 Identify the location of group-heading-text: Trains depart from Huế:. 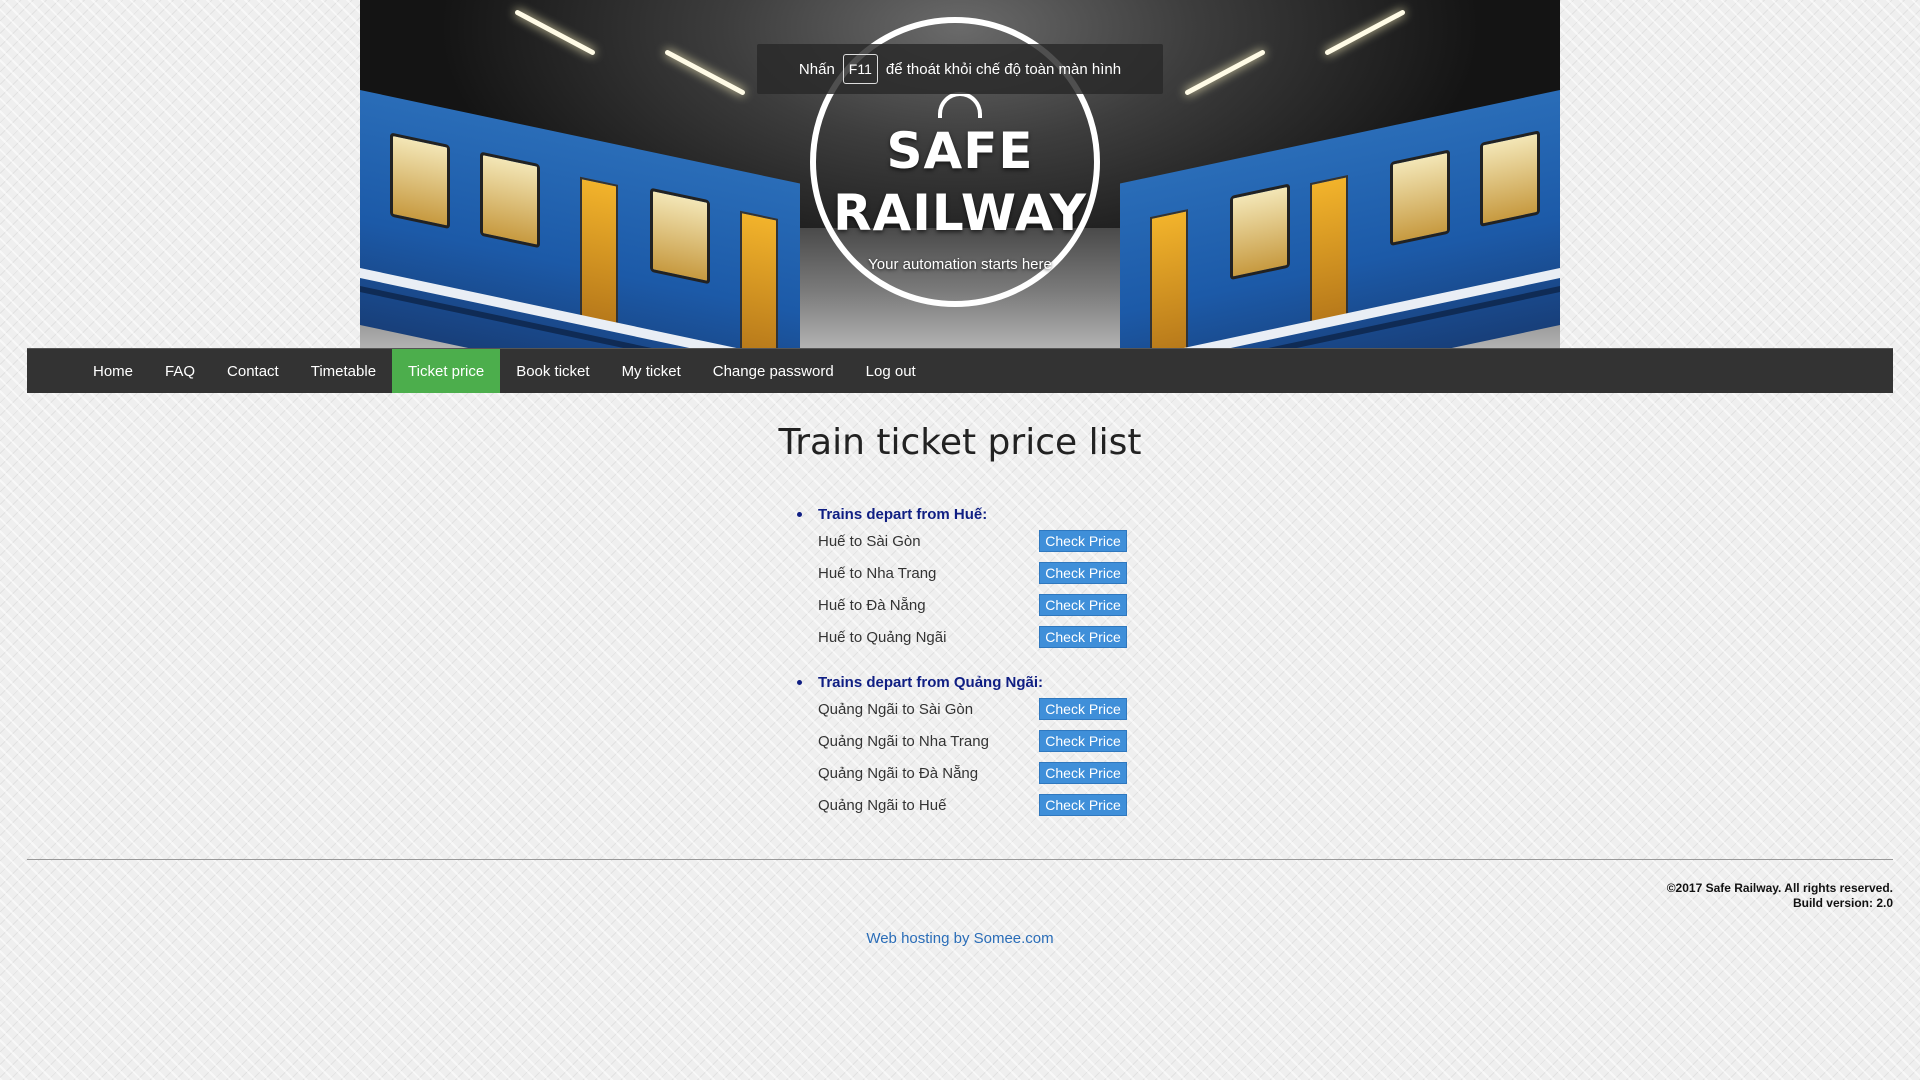
(903, 514).